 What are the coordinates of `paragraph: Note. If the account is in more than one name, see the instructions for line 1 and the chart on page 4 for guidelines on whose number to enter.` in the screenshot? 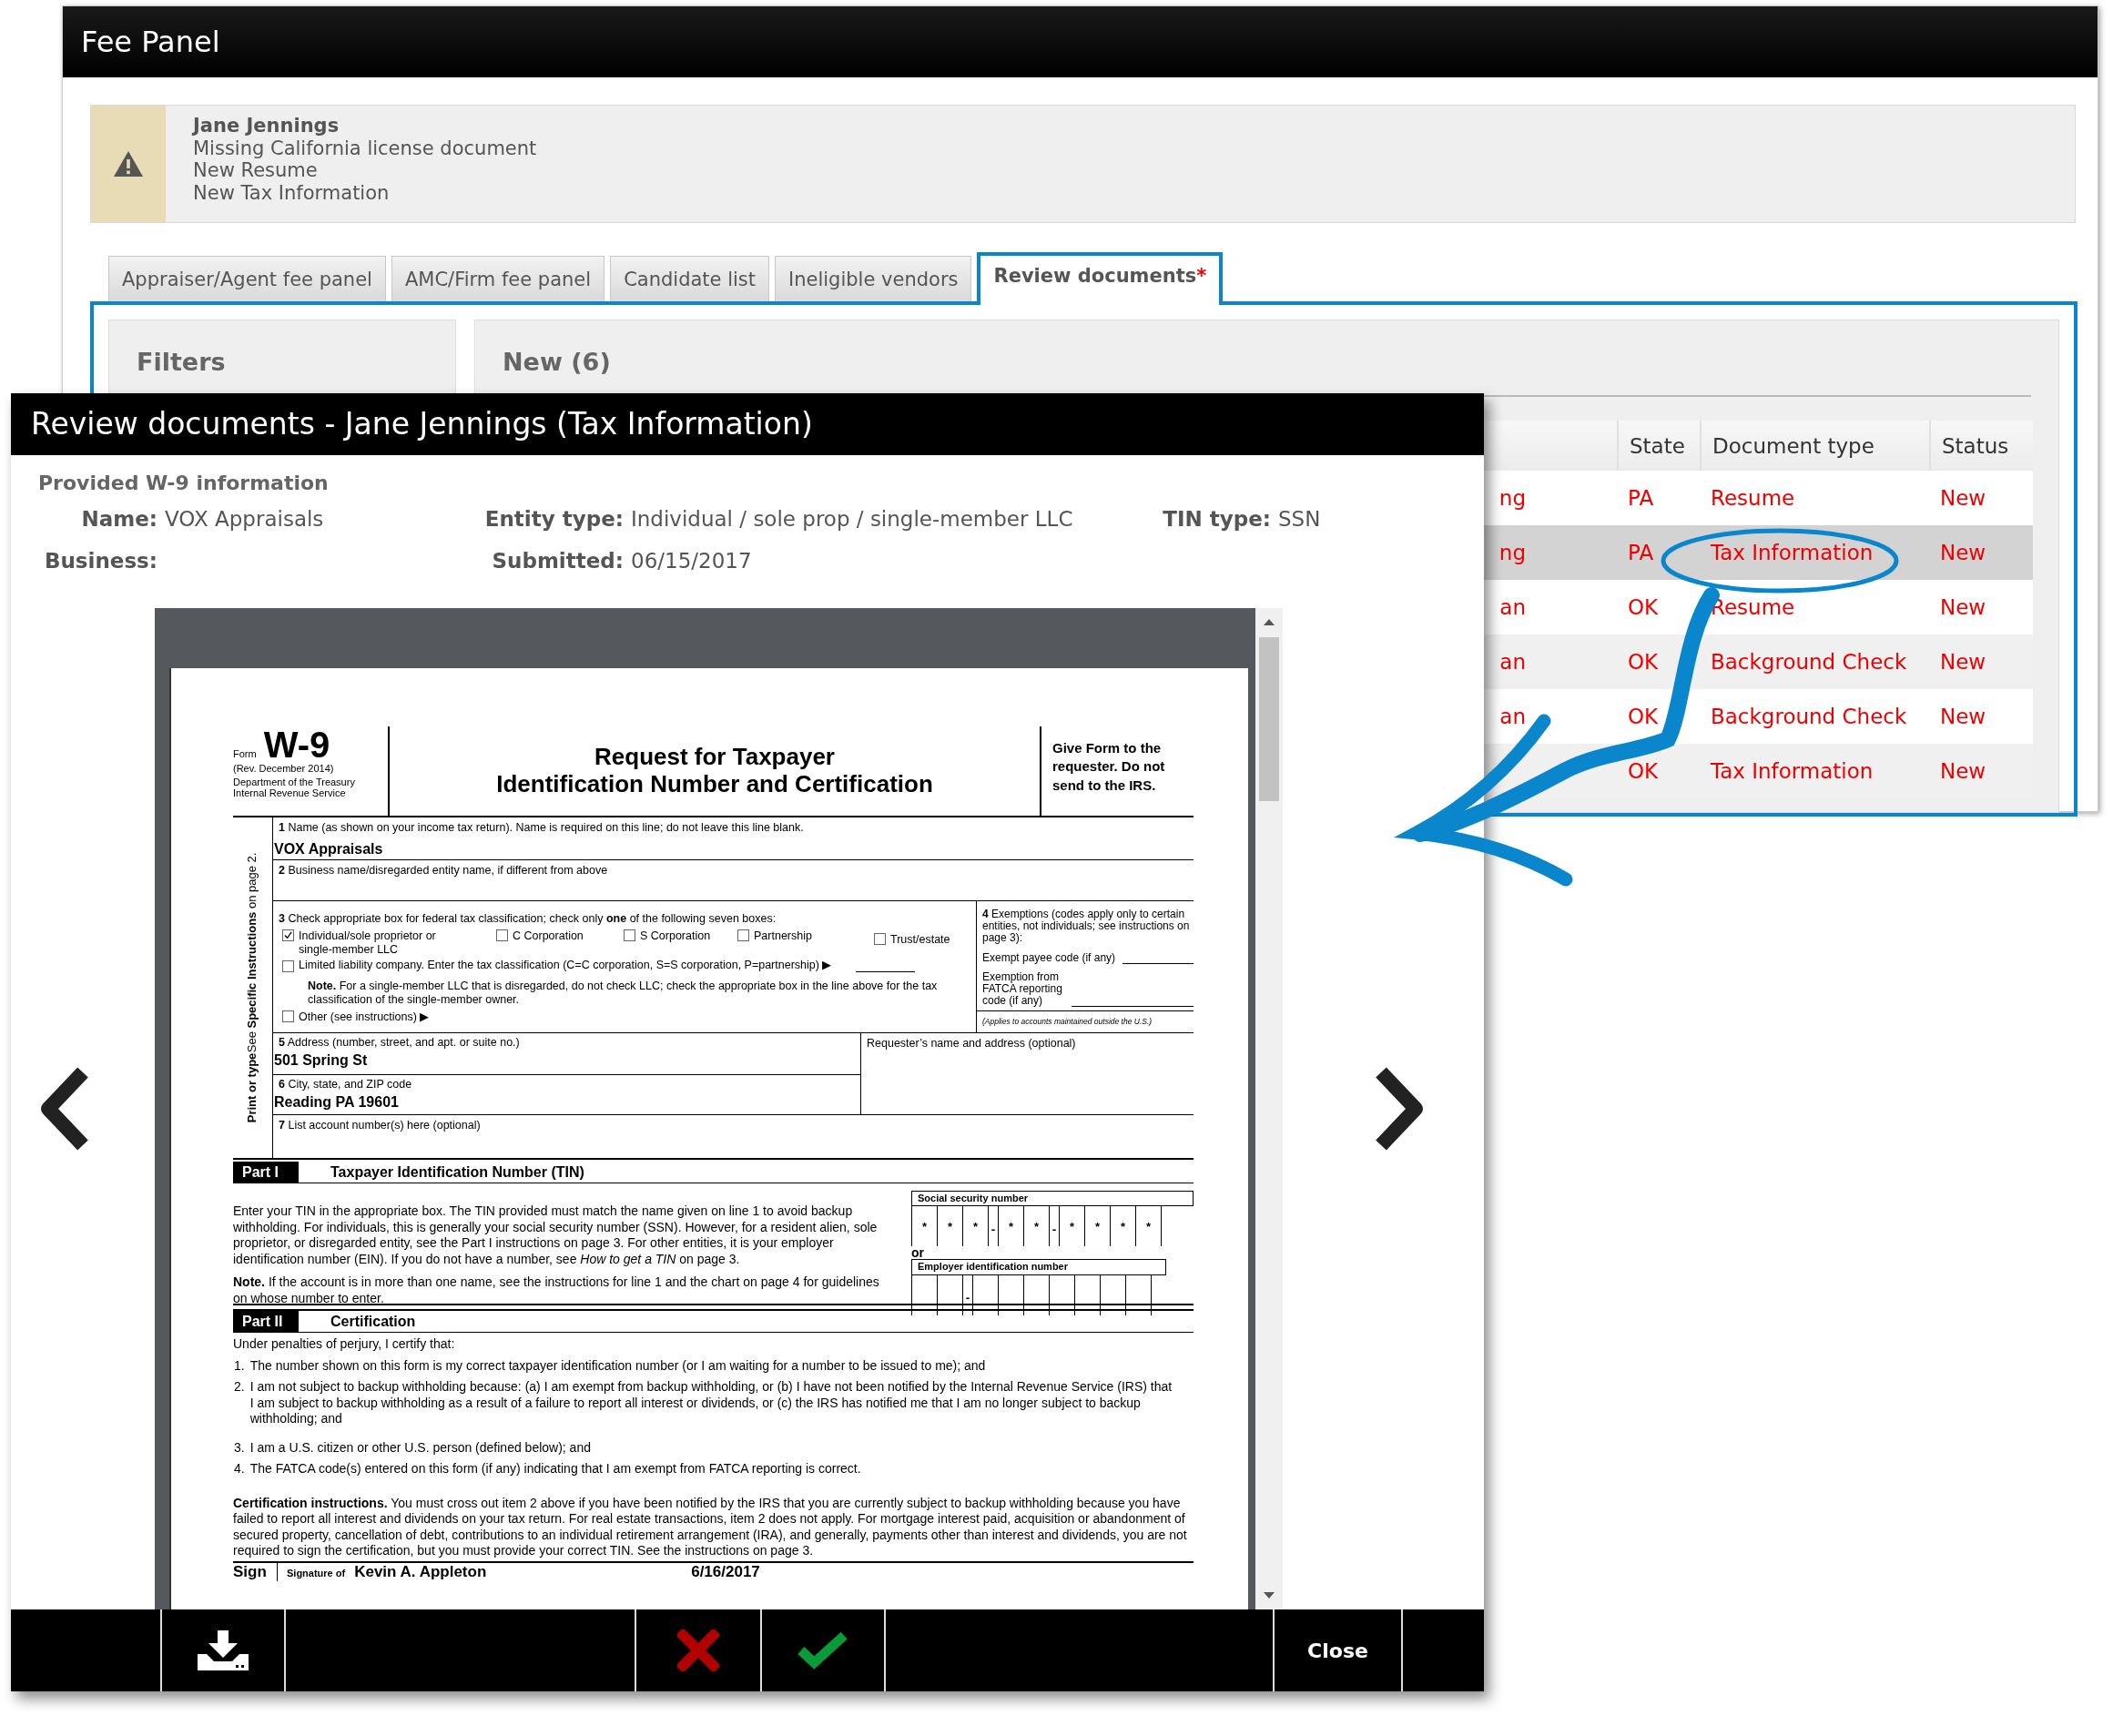 It's located at (556, 1291).